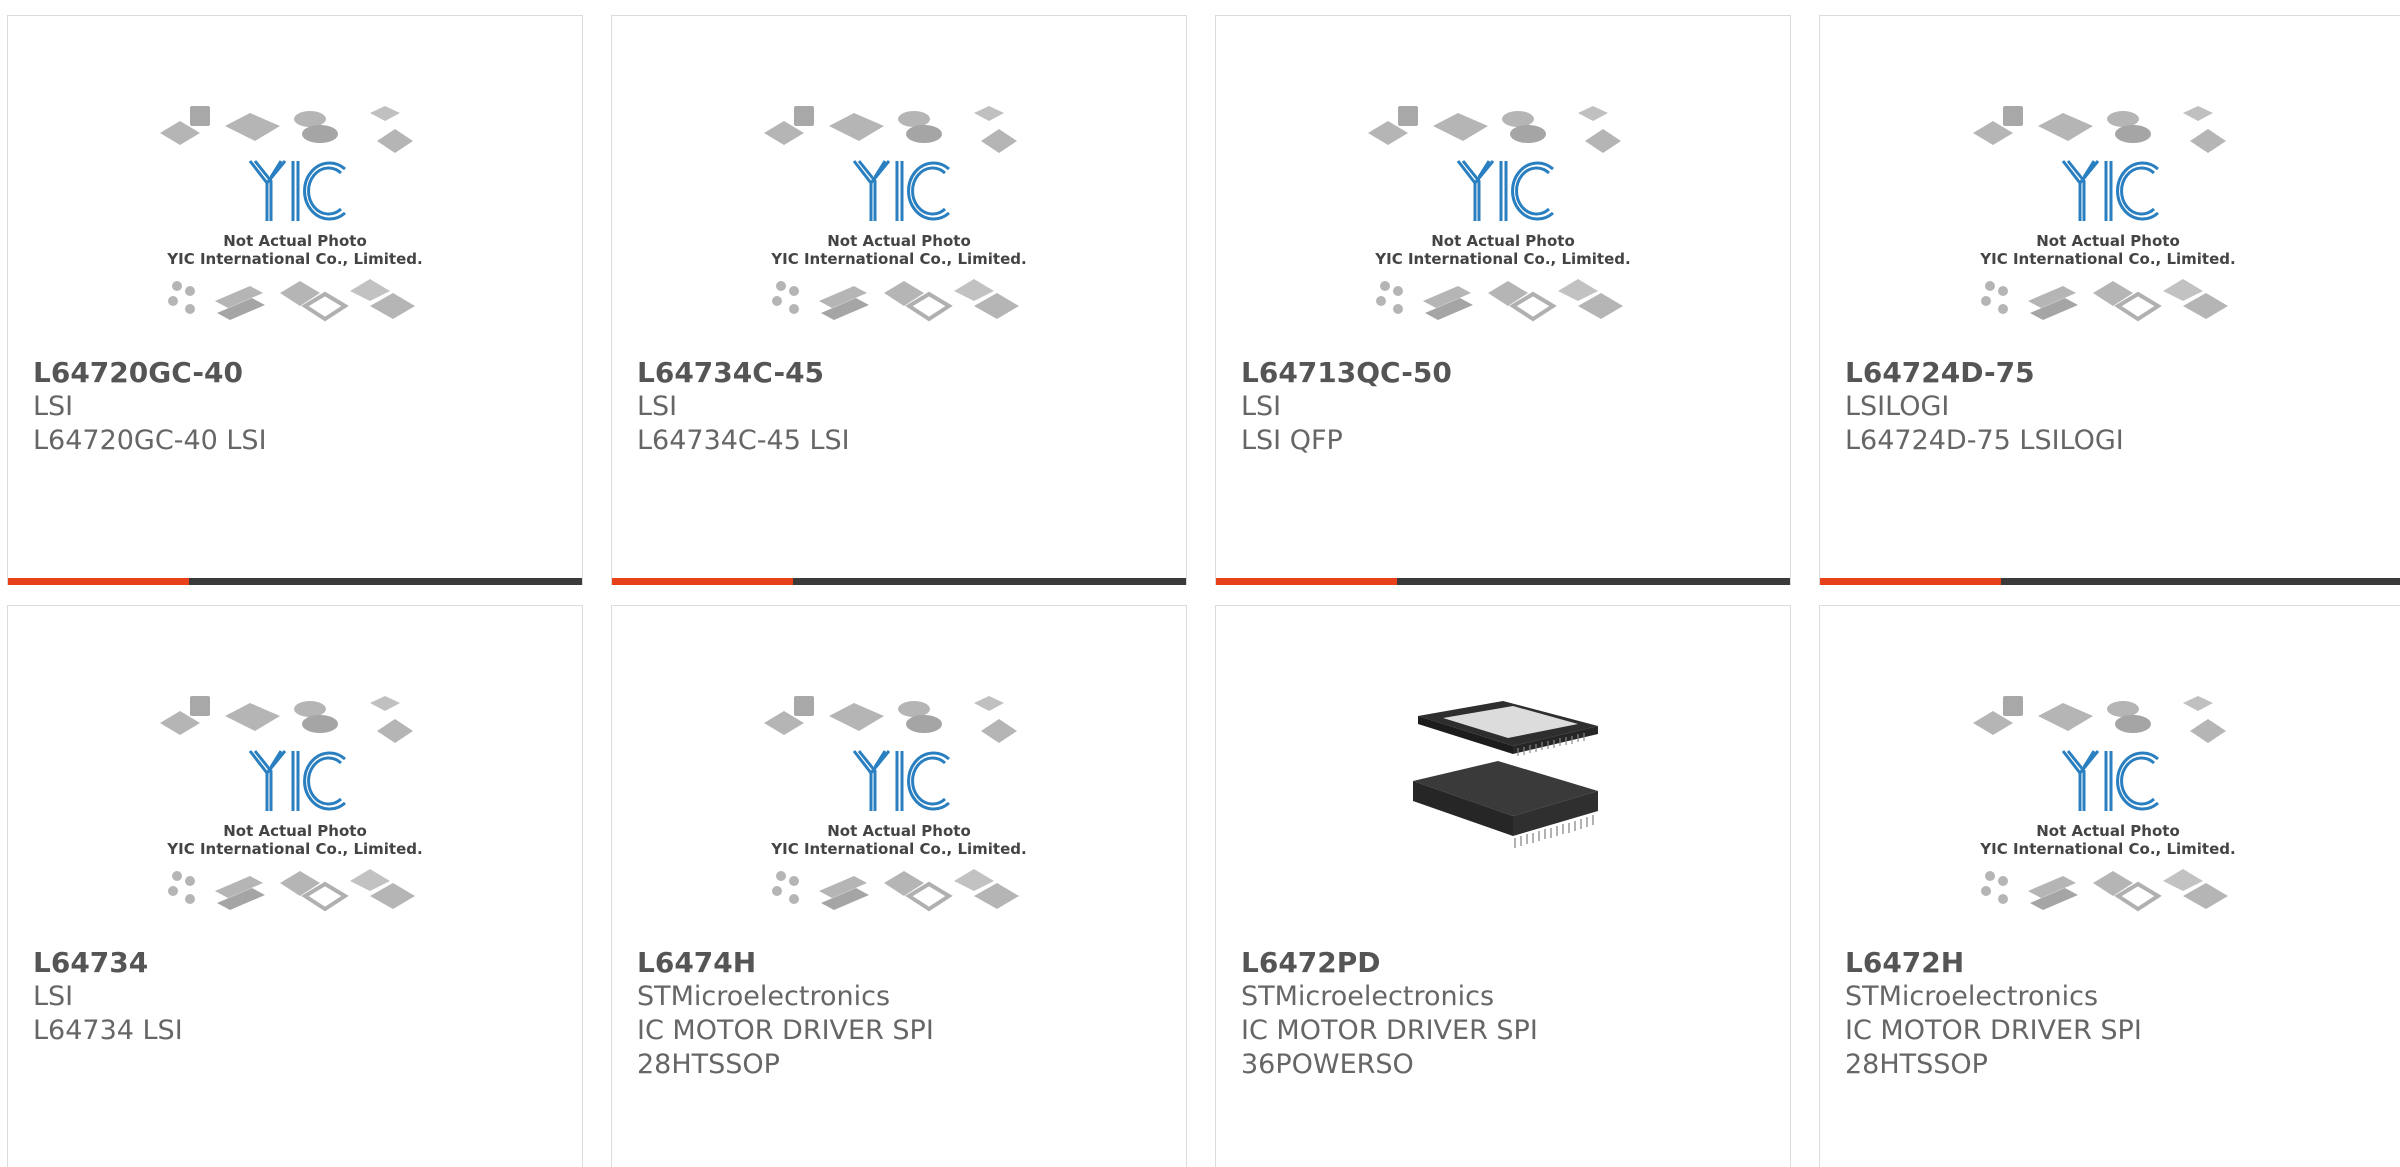 Image resolution: width=2400 pixels, height=1167 pixels. I want to click on brand: LSILOGI, so click(1897, 406).